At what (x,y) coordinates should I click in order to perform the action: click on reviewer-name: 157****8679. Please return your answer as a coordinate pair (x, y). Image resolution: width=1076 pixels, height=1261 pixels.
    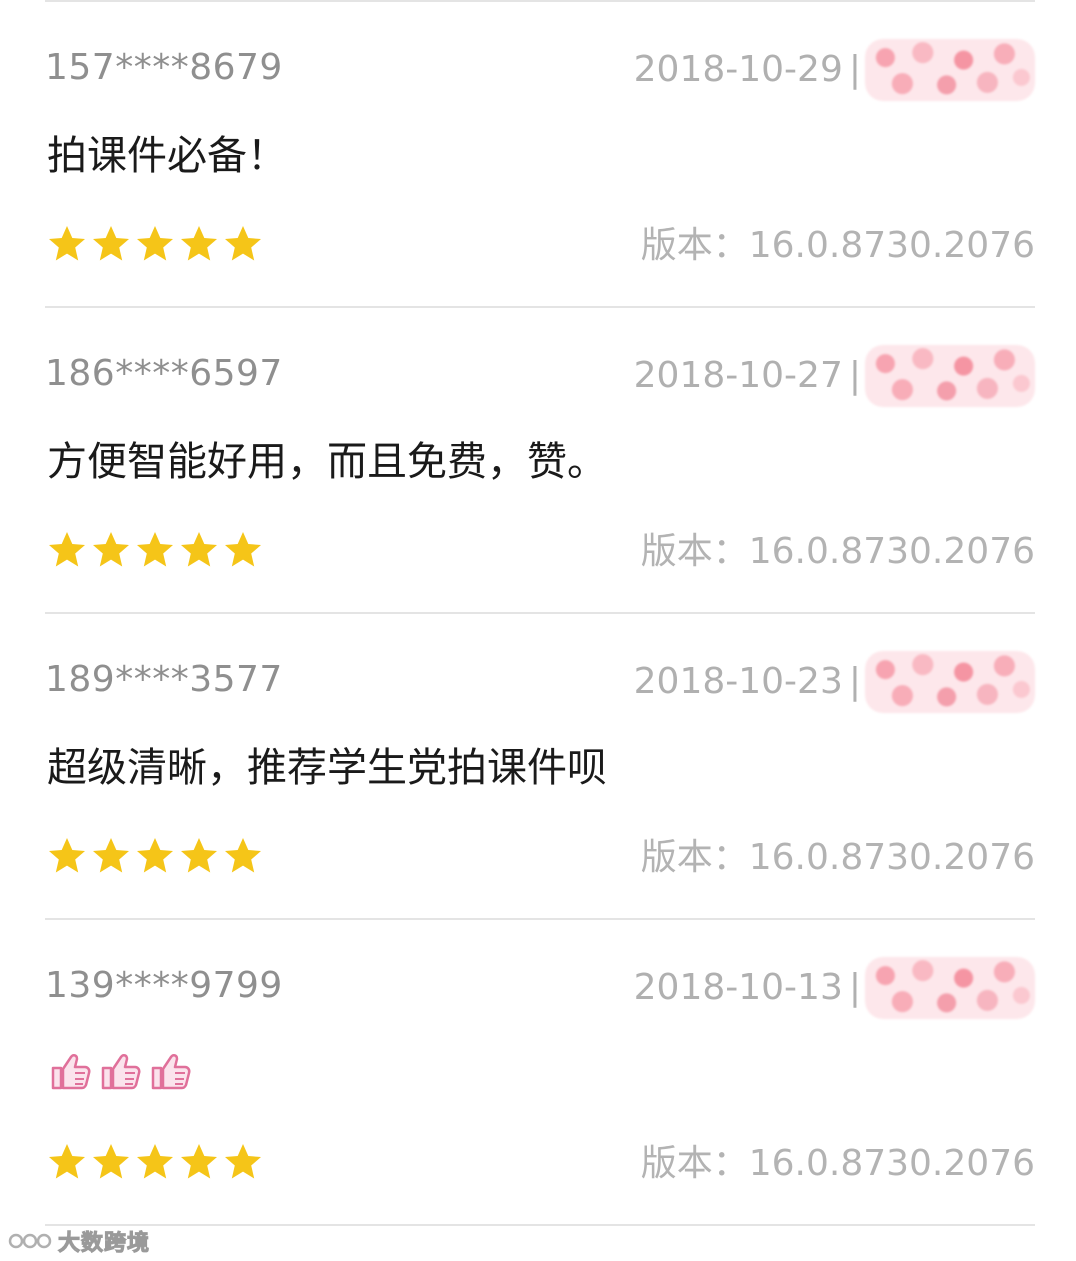
    Looking at the image, I should click on (164, 67).